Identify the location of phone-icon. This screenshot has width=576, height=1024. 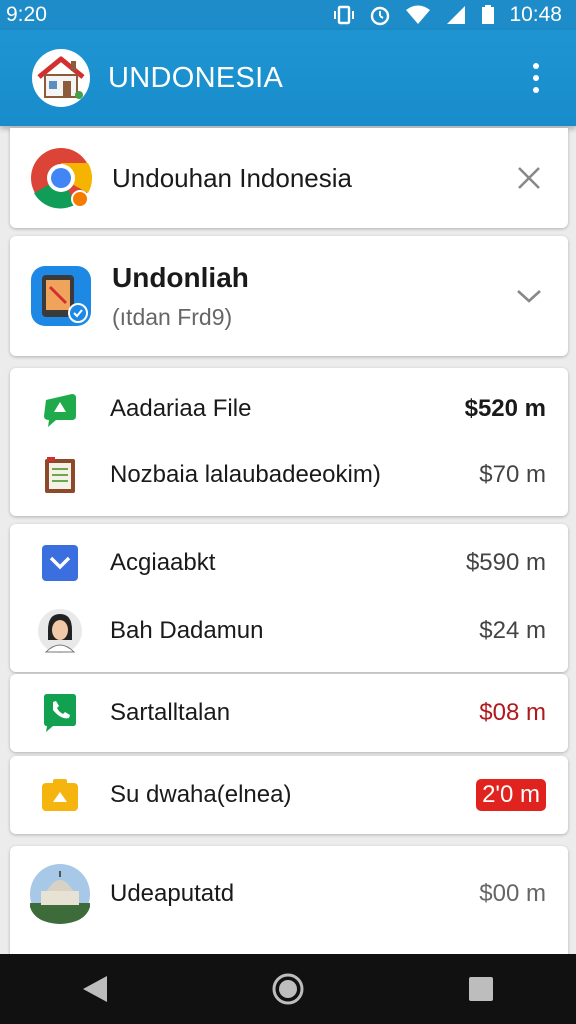
(60, 713).